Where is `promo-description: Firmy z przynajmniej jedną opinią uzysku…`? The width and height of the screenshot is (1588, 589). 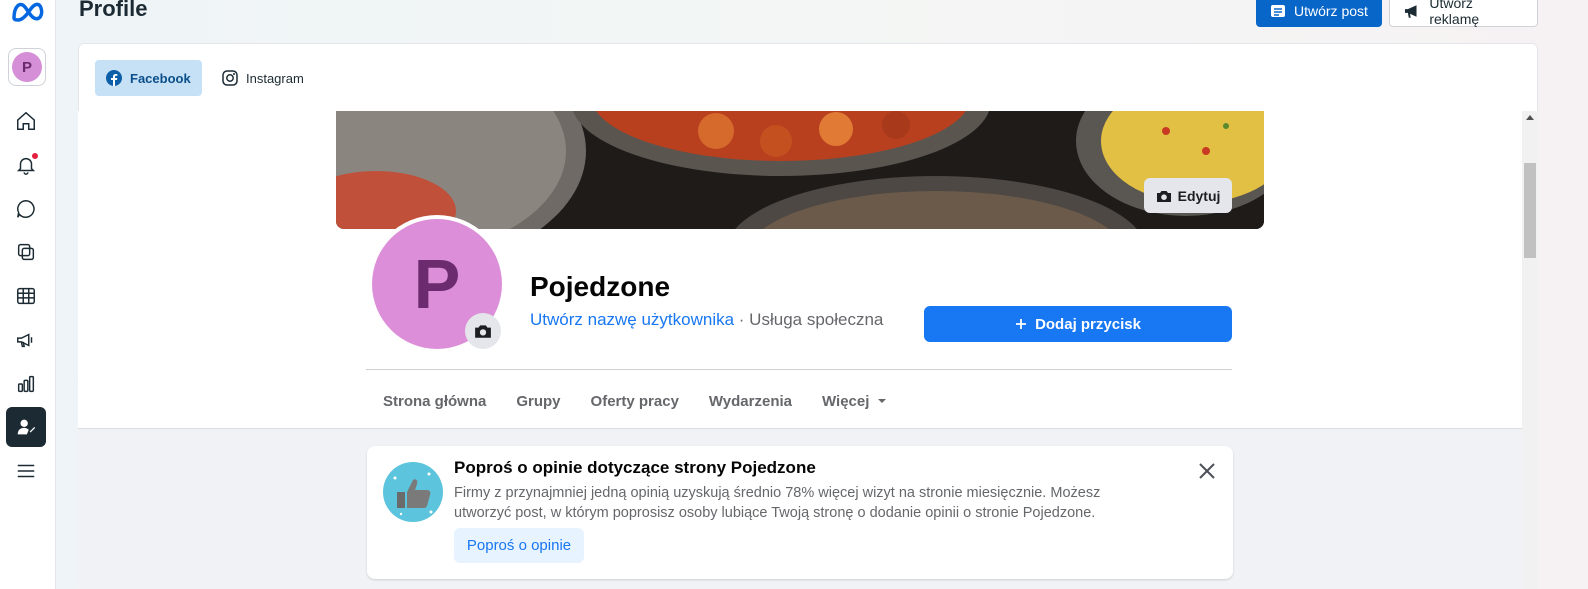
promo-description: Firmy z przynajmniej jedną opinią uzysku… is located at coordinates (777, 503).